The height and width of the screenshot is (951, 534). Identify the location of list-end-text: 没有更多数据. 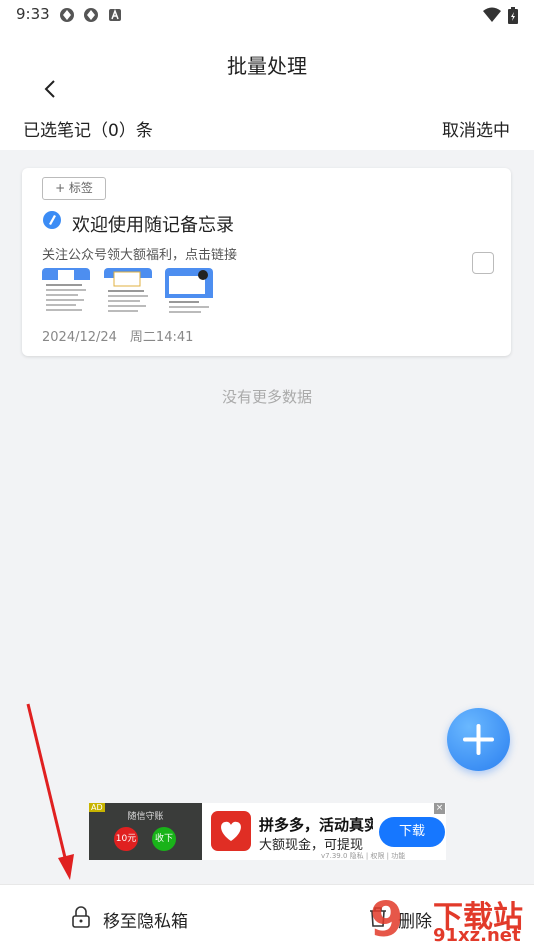
(266, 397).